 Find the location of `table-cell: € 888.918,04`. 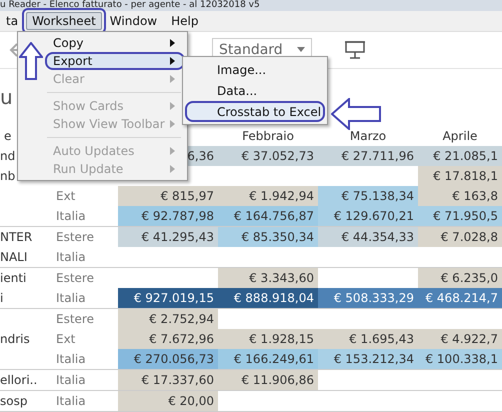

table-cell: € 888.918,04 is located at coordinates (268, 298).